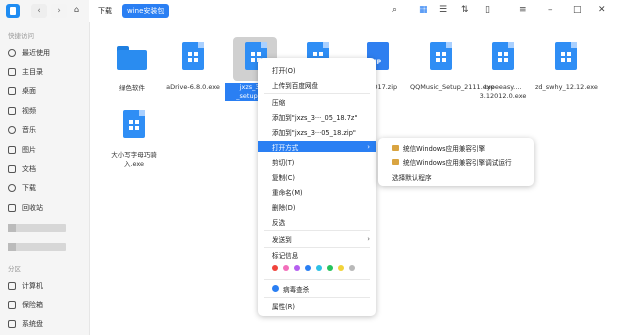 This screenshot has height=335, width=620. I want to click on menu-item-tag-info: 标记信息, so click(317, 254).